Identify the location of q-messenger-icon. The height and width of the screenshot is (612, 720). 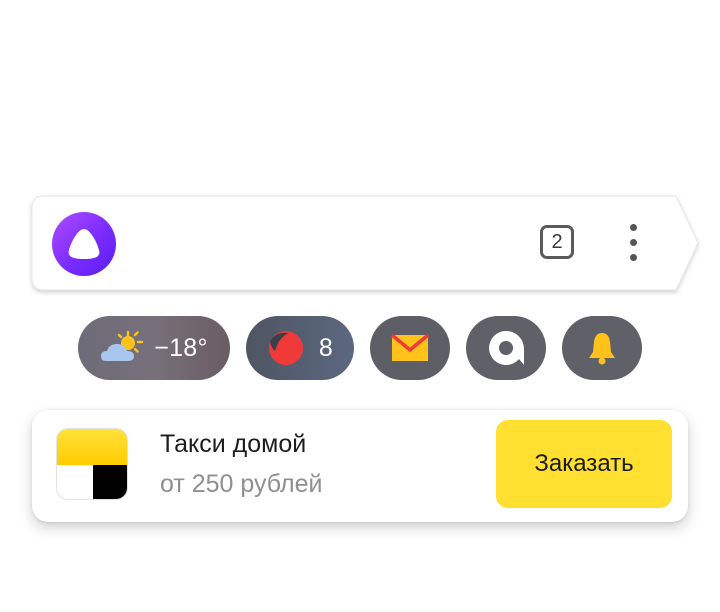
(506, 347).